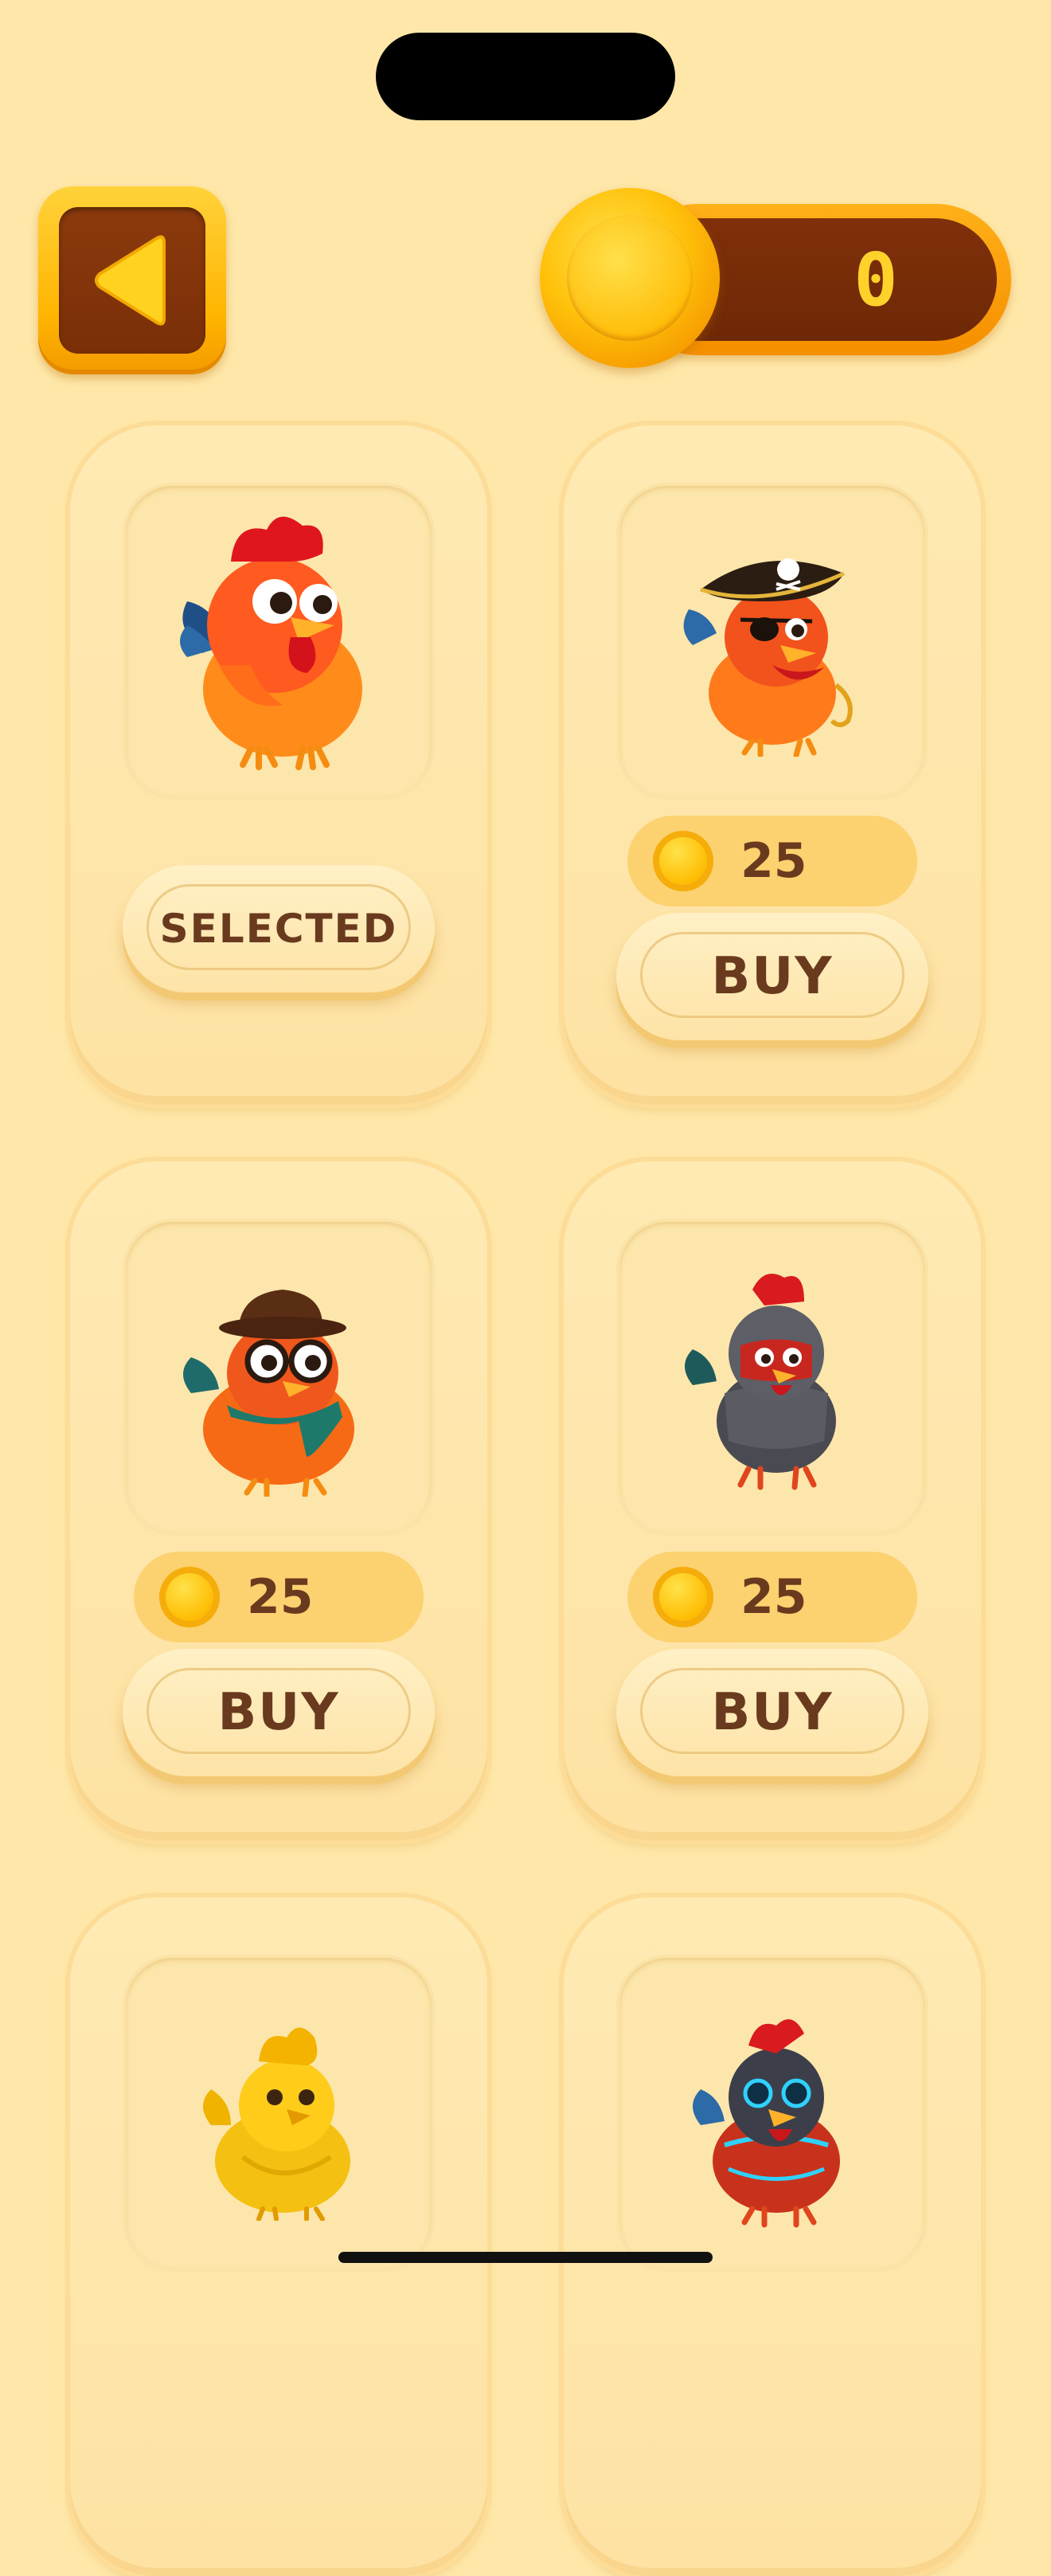 This screenshot has height=2576, width=1051. I want to click on classic-chicken-icon, so click(271, 643).